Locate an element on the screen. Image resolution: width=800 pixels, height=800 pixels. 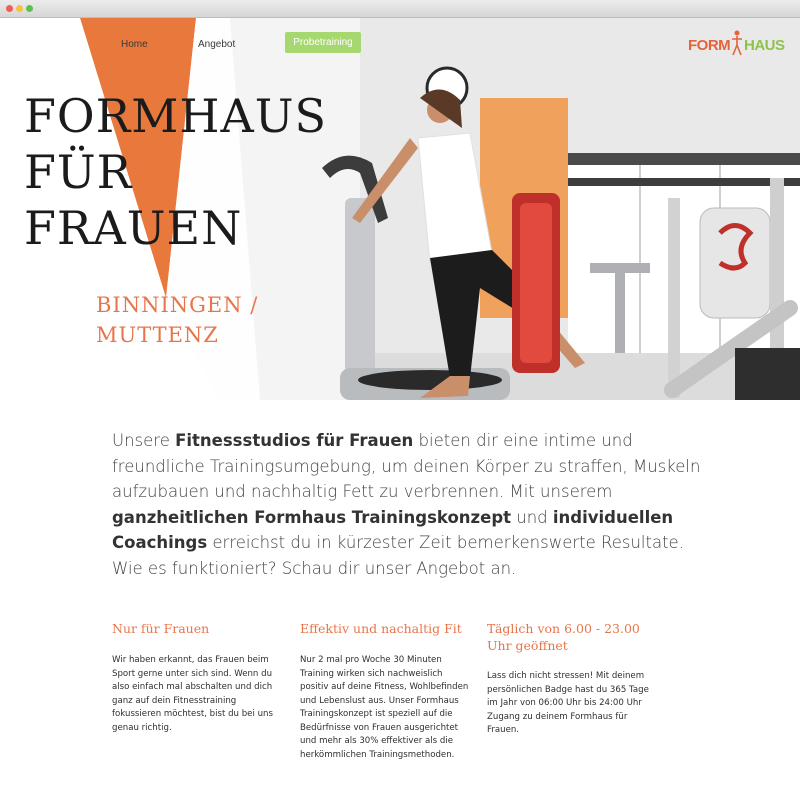
hero-title-line: FÜR is located at coordinates (78, 172).